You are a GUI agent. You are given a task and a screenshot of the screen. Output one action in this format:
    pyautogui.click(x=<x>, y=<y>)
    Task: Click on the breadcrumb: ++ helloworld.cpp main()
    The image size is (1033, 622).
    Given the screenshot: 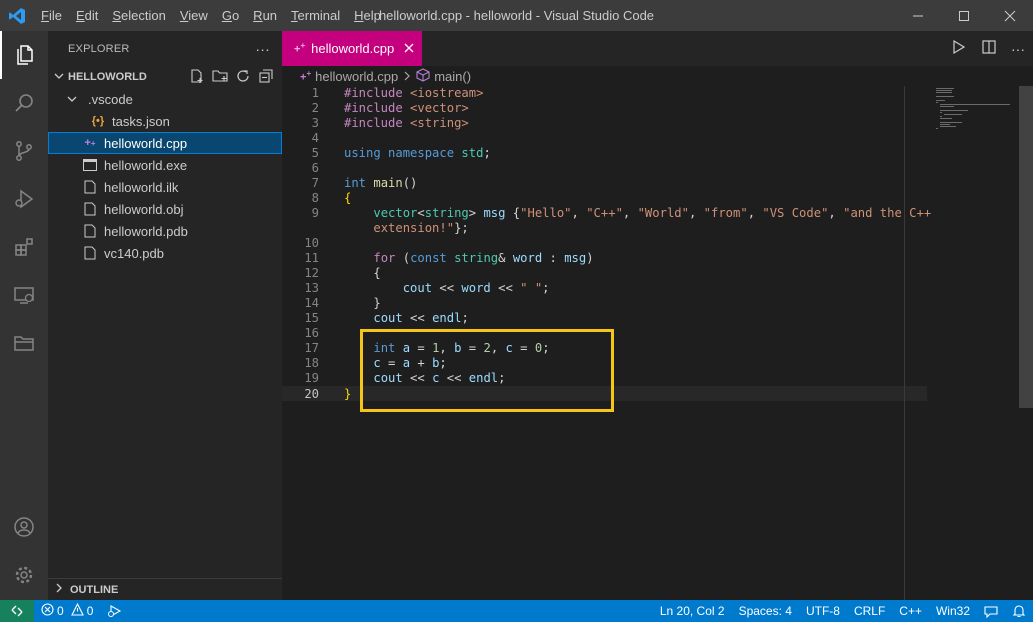 What is the action you would take?
    pyautogui.click(x=657, y=76)
    